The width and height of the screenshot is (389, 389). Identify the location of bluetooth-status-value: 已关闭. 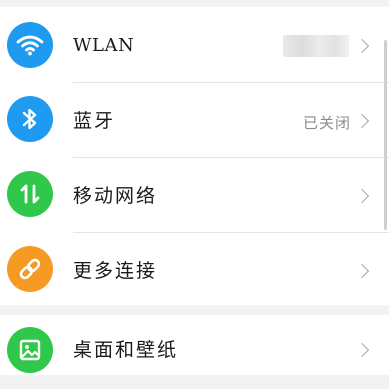
(326, 123).